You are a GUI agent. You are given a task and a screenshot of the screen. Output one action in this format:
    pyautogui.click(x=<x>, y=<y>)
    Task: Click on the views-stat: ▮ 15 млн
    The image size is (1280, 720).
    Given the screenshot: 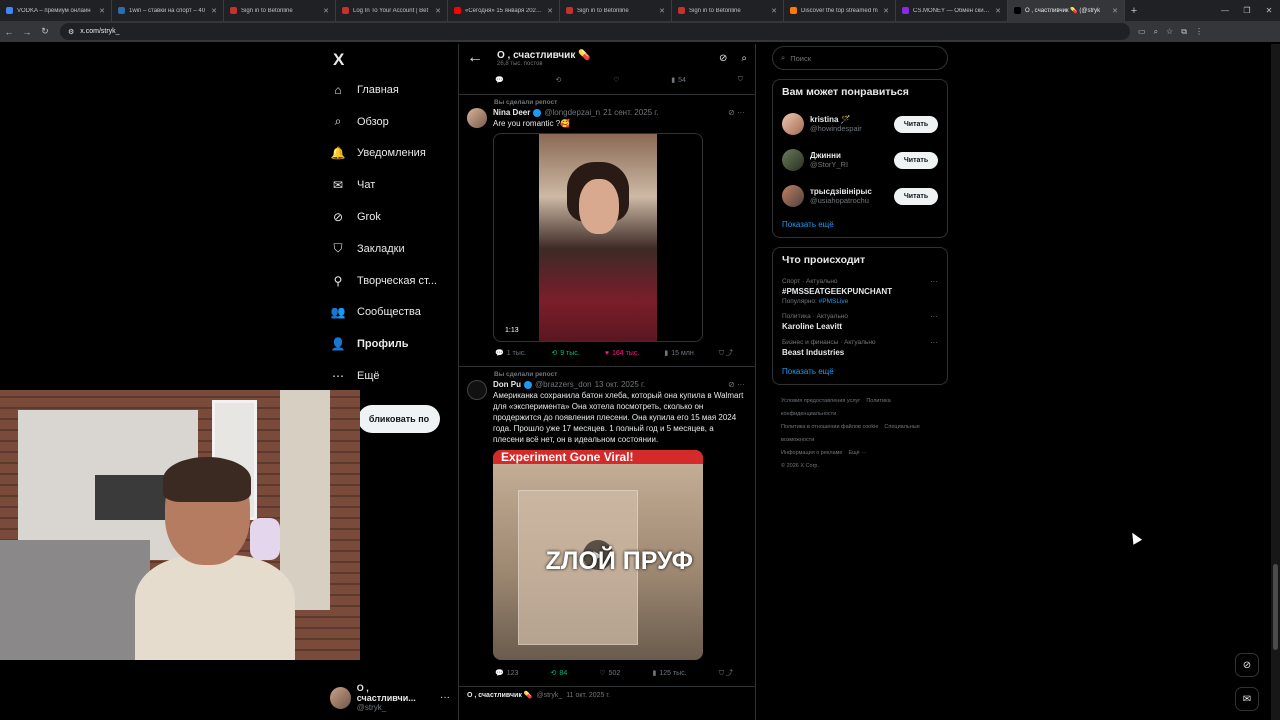 What is the action you would take?
    pyautogui.click(x=678, y=353)
    